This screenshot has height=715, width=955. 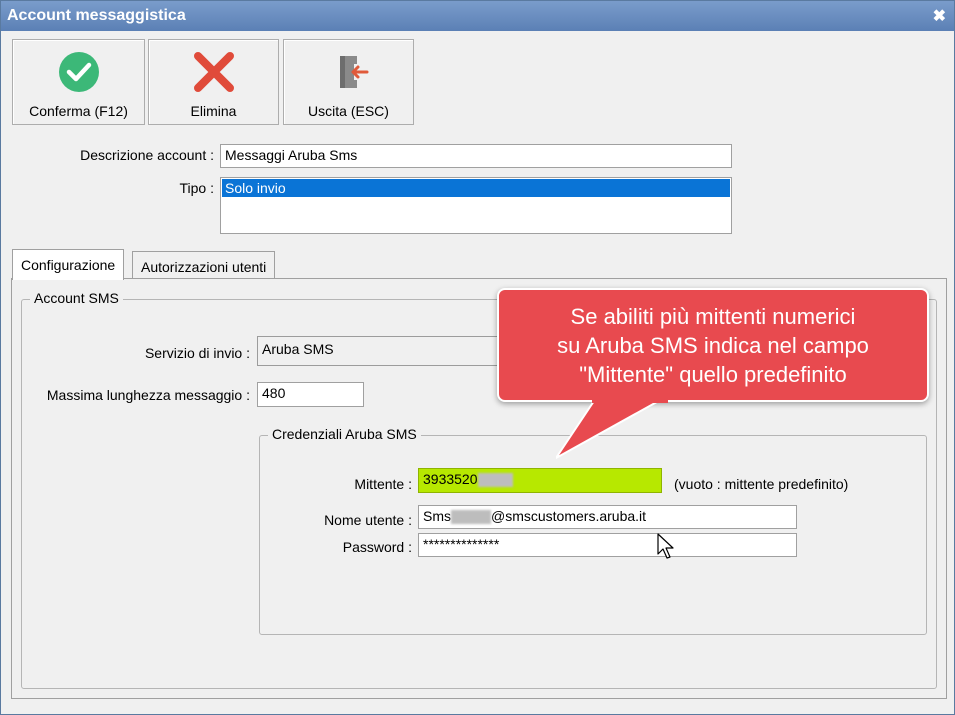 What do you see at coordinates (476, 188) in the screenshot?
I see `type-option-selected: Solo invio` at bounding box center [476, 188].